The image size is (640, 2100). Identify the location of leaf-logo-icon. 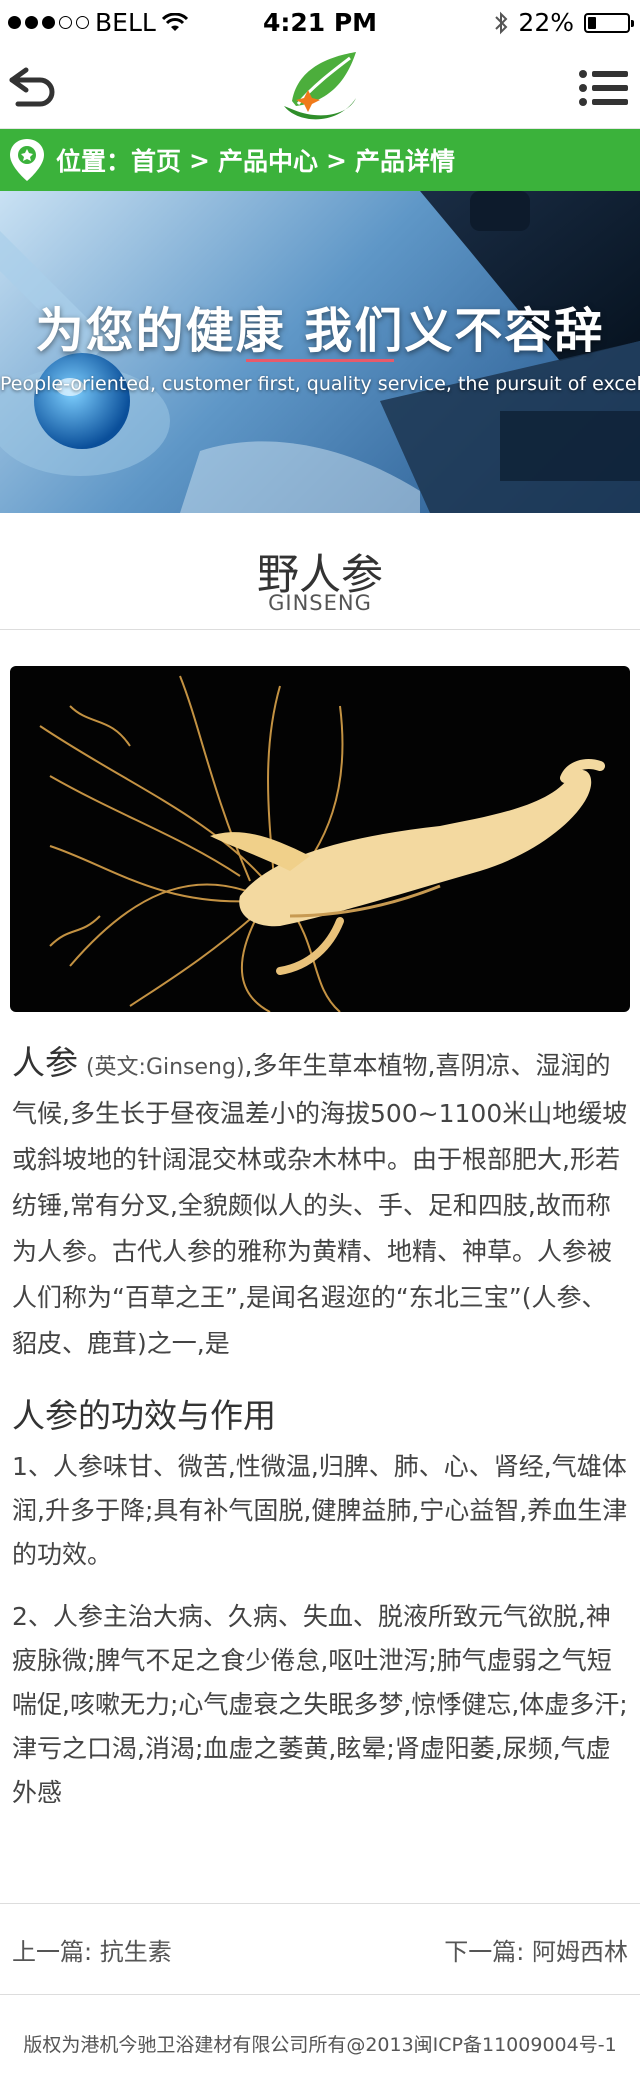
(320, 87).